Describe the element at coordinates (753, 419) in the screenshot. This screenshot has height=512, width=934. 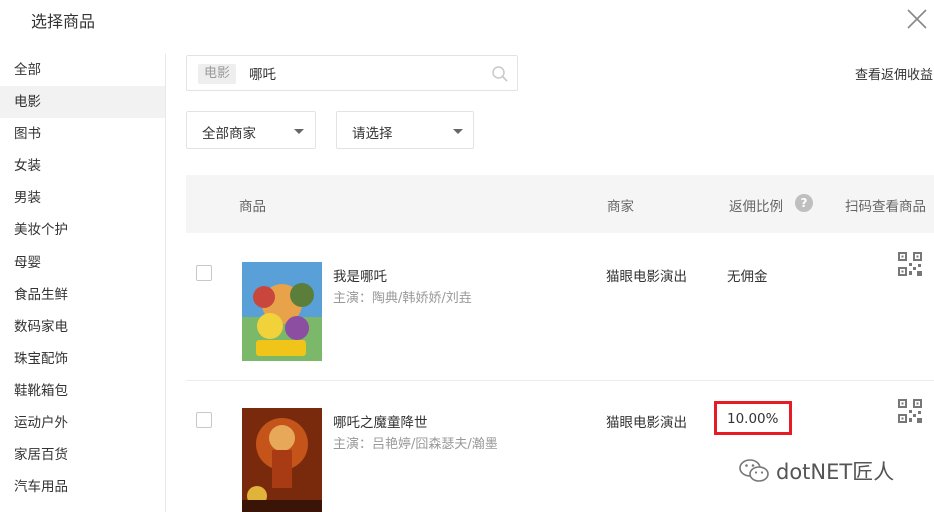
I see `commission-value: 10.00%` at that location.